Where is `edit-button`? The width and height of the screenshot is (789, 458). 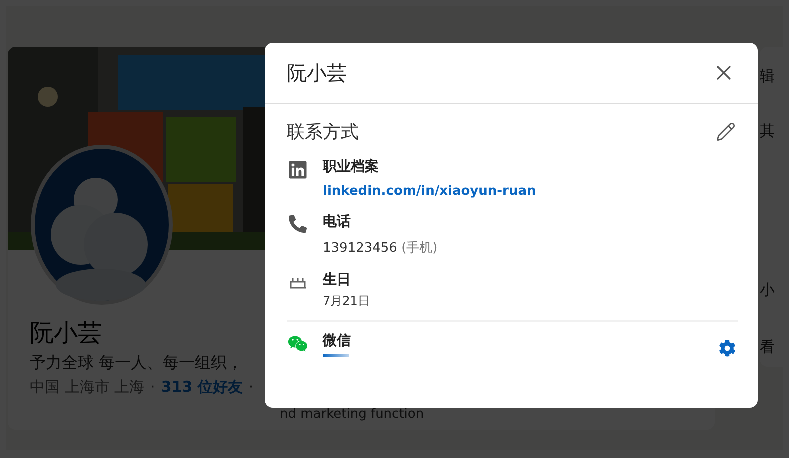
edit-button is located at coordinates (726, 132).